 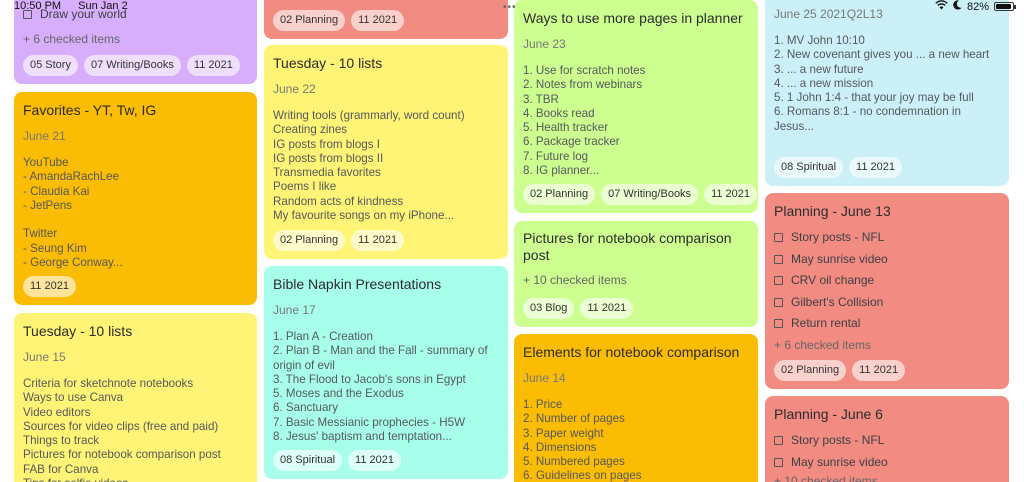 I want to click on note-date: June 17, so click(x=294, y=310).